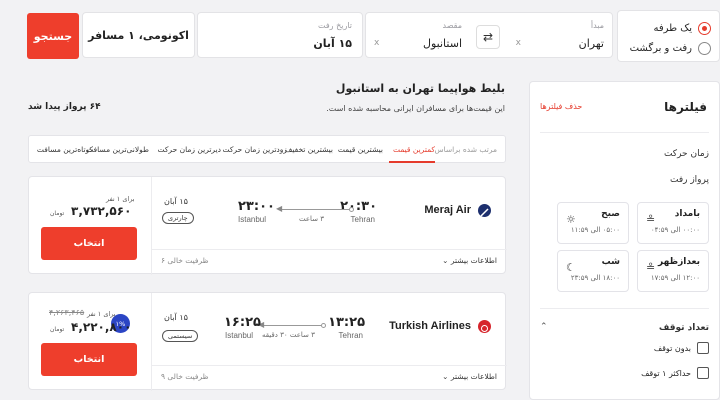 Image resolution: width=720 pixels, height=400 pixels. I want to click on sort-label: مرتب شده براساس, so click(465, 149).